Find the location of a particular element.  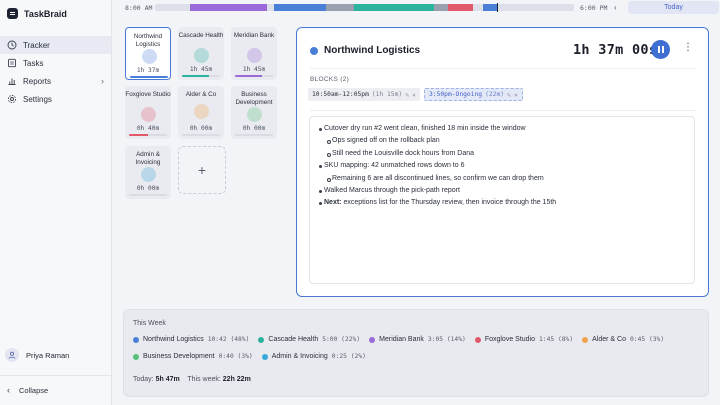

week-item: Cascade Health 5:00 (22%) is located at coordinates (309, 339).